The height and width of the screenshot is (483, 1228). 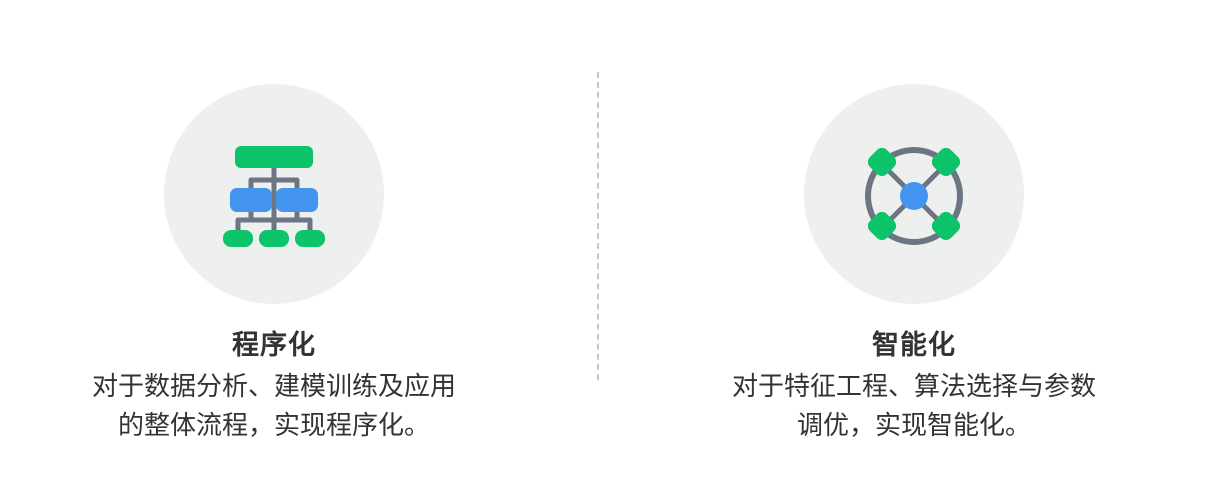 I want to click on description-line: 对于特征工程、算法选择与参数, so click(x=913, y=387).